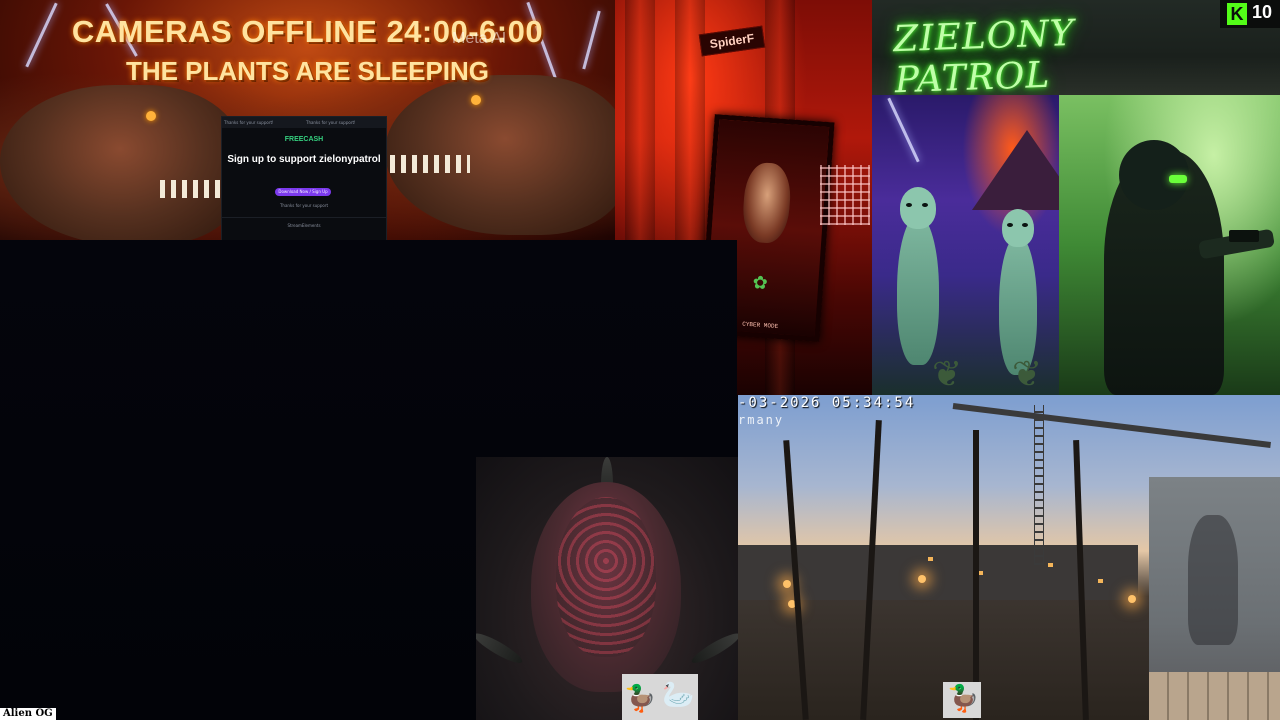  What do you see at coordinates (845, 195) in the screenshot?
I see `wire-basket` at bounding box center [845, 195].